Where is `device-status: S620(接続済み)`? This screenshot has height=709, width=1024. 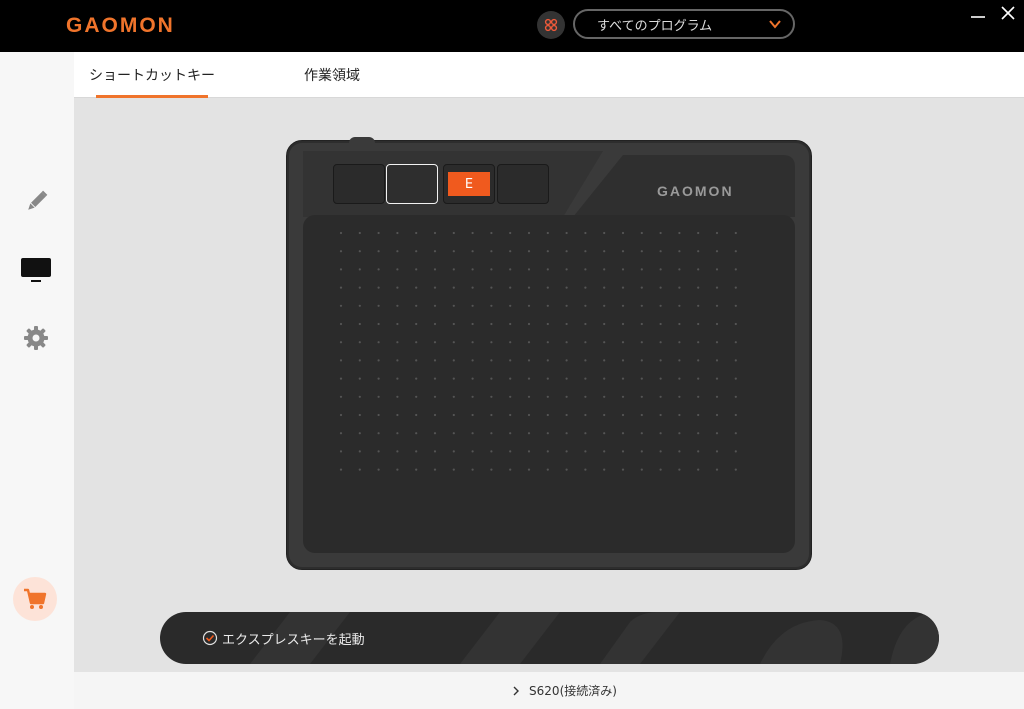 device-status: S620(接続済み) is located at coordinates (573, 691).